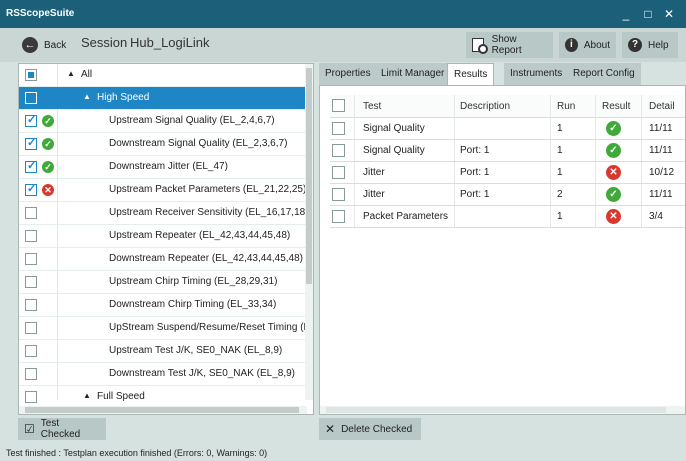 The height and width of the screenshot is (461, 686). Describe the element at coordinates (40, 13) in the screenshot. I see `app-title: RSScopeSuite` at that location.